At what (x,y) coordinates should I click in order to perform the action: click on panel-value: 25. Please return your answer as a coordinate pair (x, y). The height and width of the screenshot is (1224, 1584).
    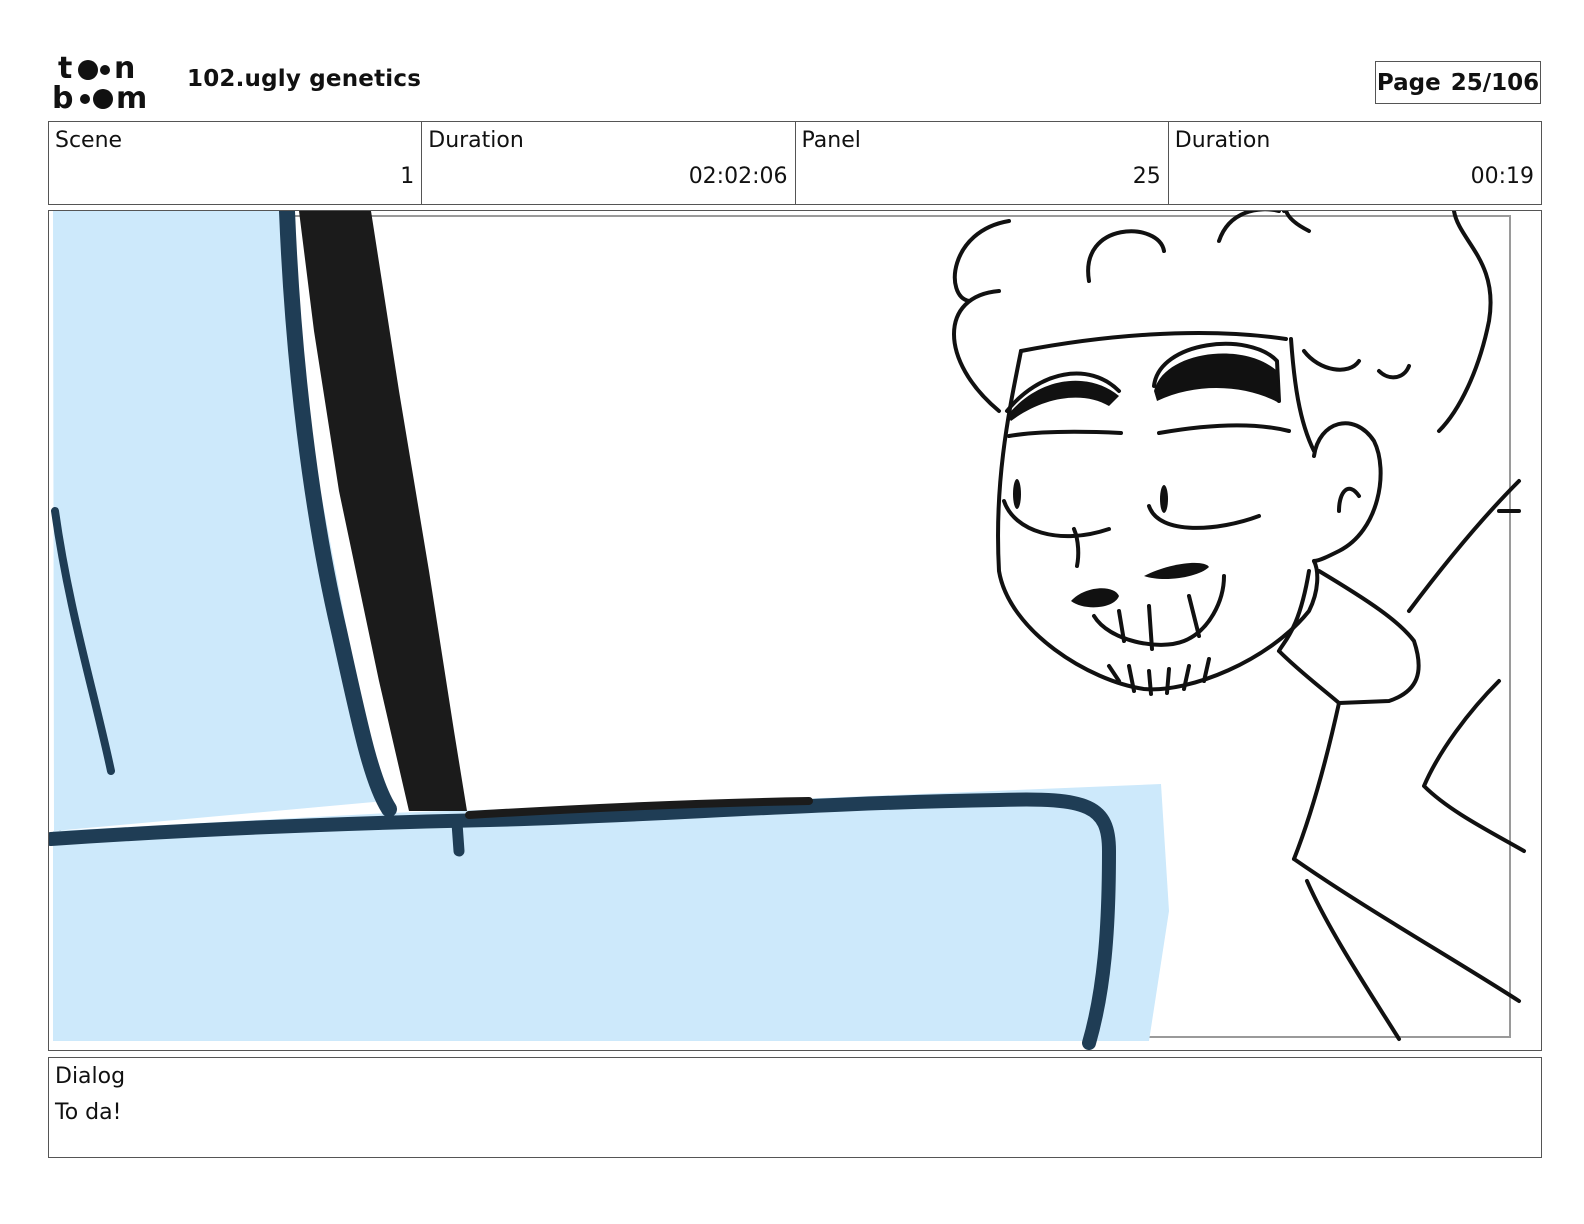
    Looking at the image, I should click on (1146, 176).